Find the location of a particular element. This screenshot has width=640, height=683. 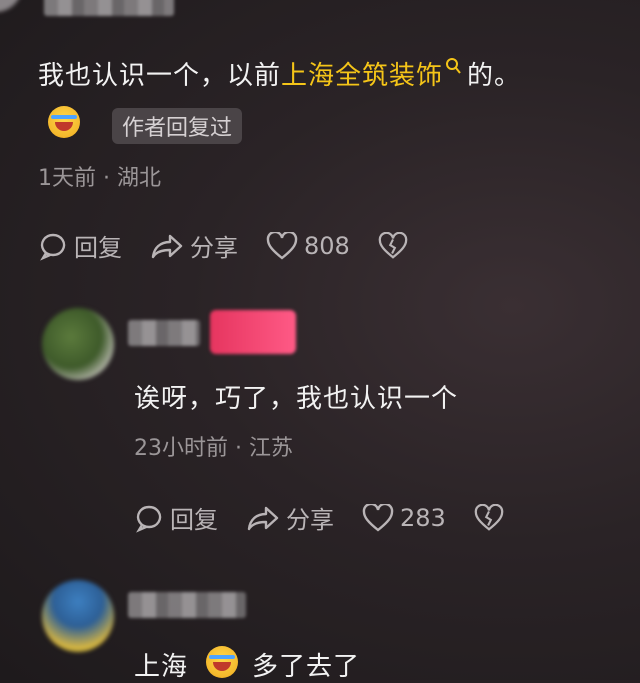

comment-text-part: 的。 is located at coordinates (494, 76).